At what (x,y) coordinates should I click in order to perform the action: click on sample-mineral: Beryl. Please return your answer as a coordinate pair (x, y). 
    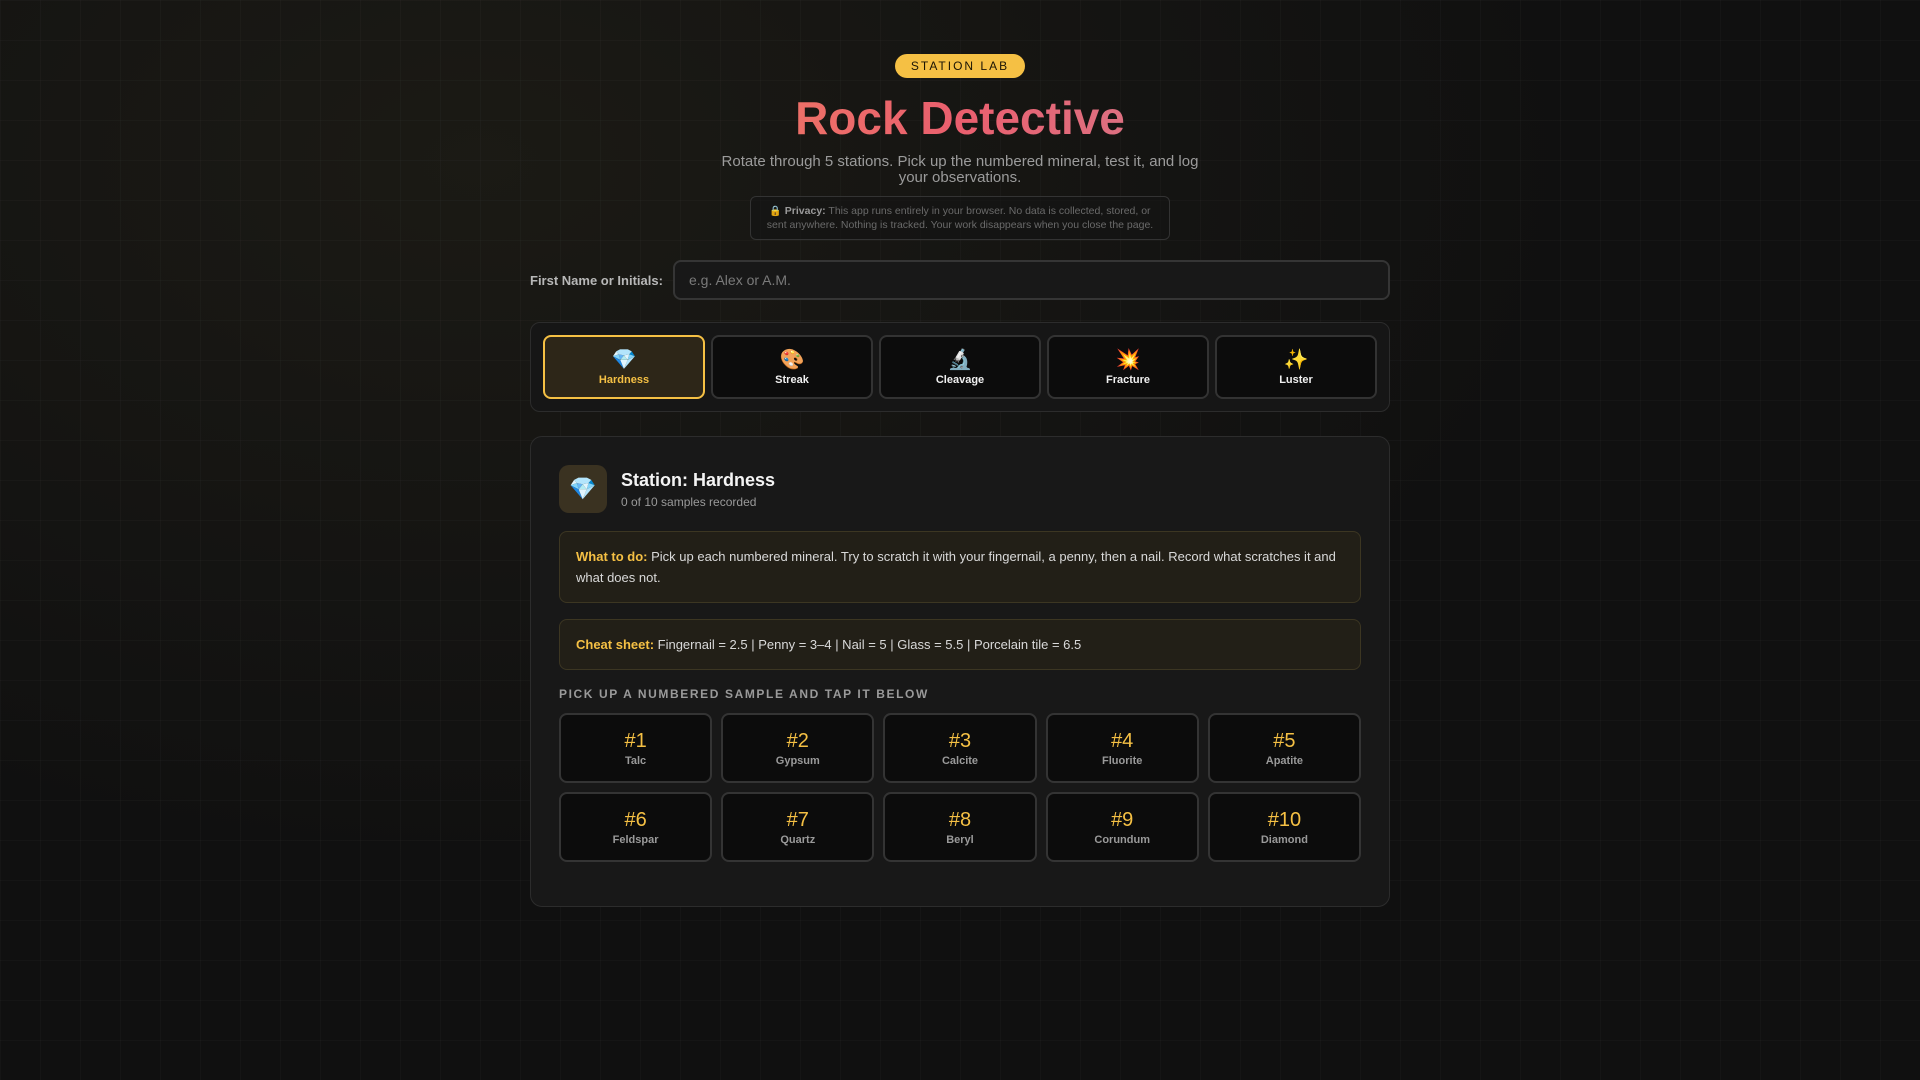
    Looking at the image, I should click on (960, 840).